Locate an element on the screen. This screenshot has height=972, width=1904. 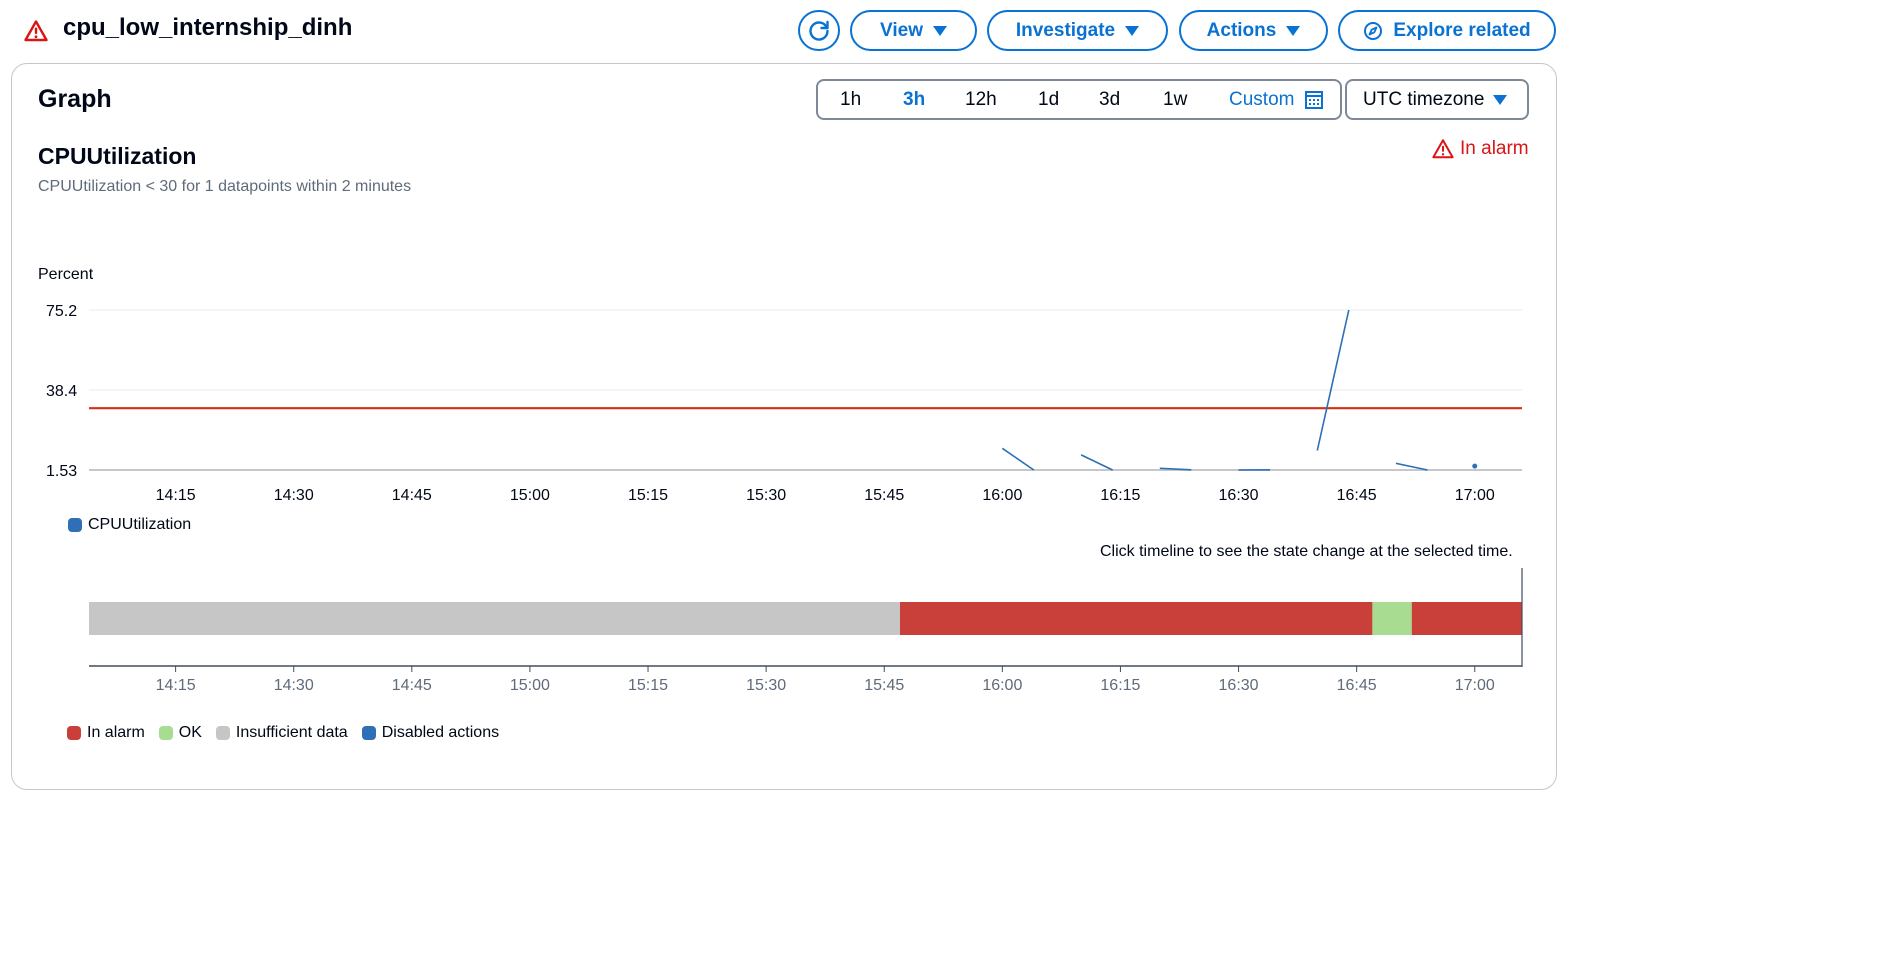
x-tick-label: 14:45 is located at coordinates (412, 495).